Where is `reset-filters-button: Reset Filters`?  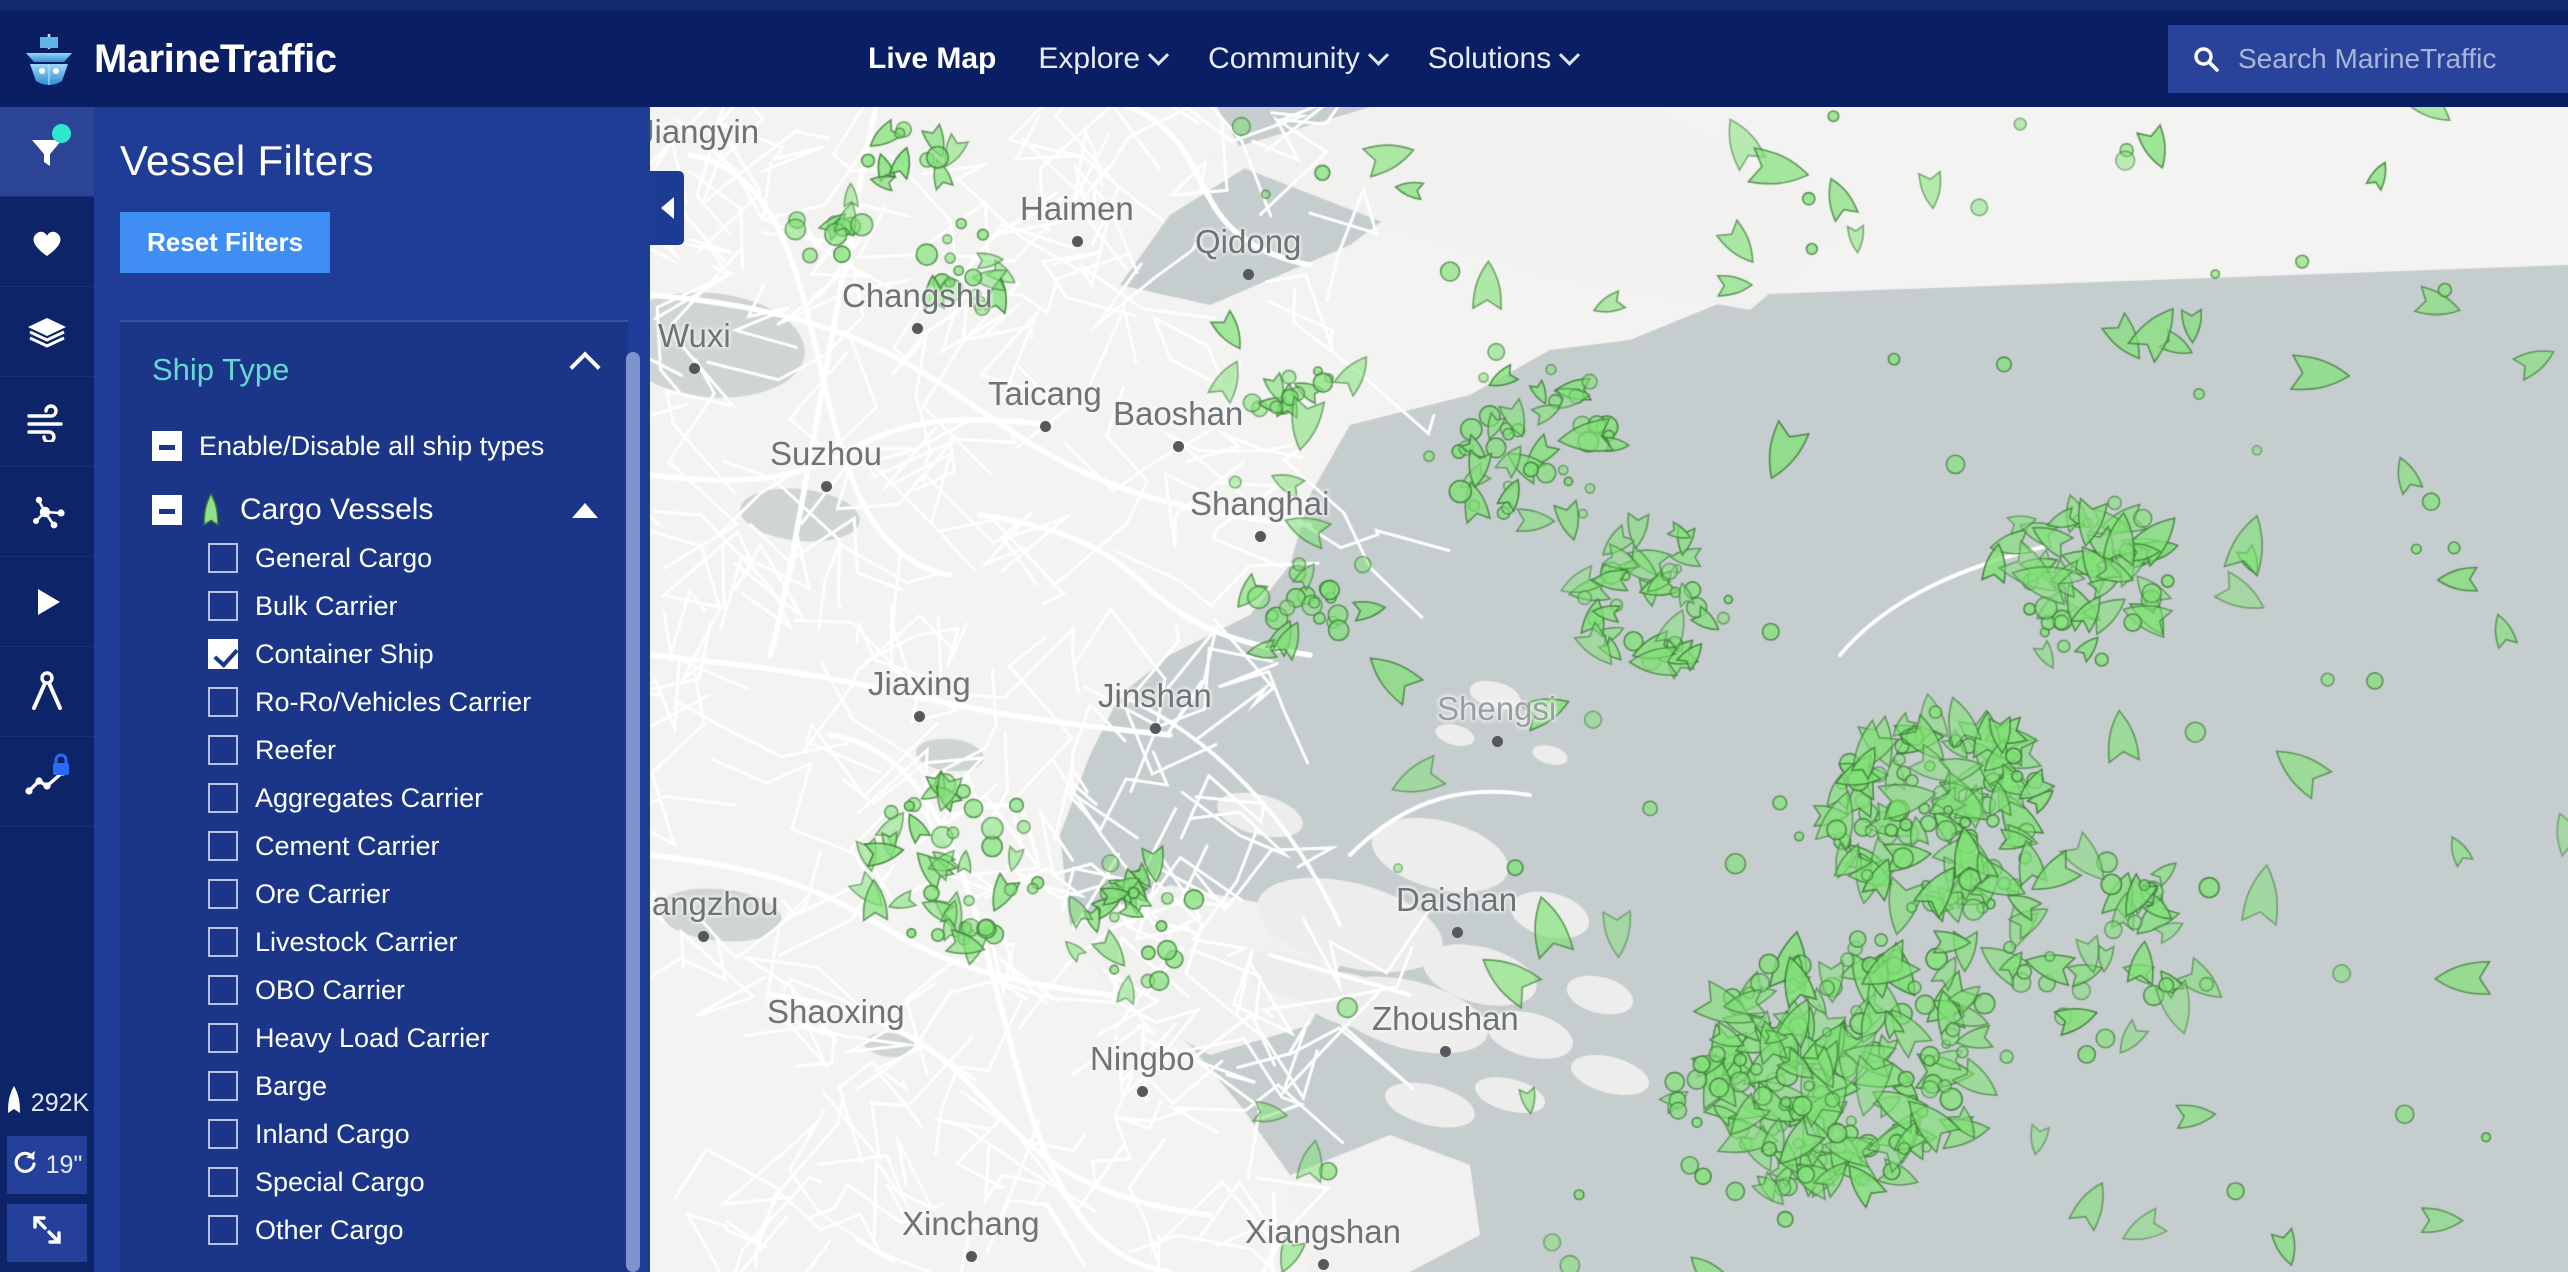 reset-filters-button: Reset Filters is located at coordinates (225, 242).